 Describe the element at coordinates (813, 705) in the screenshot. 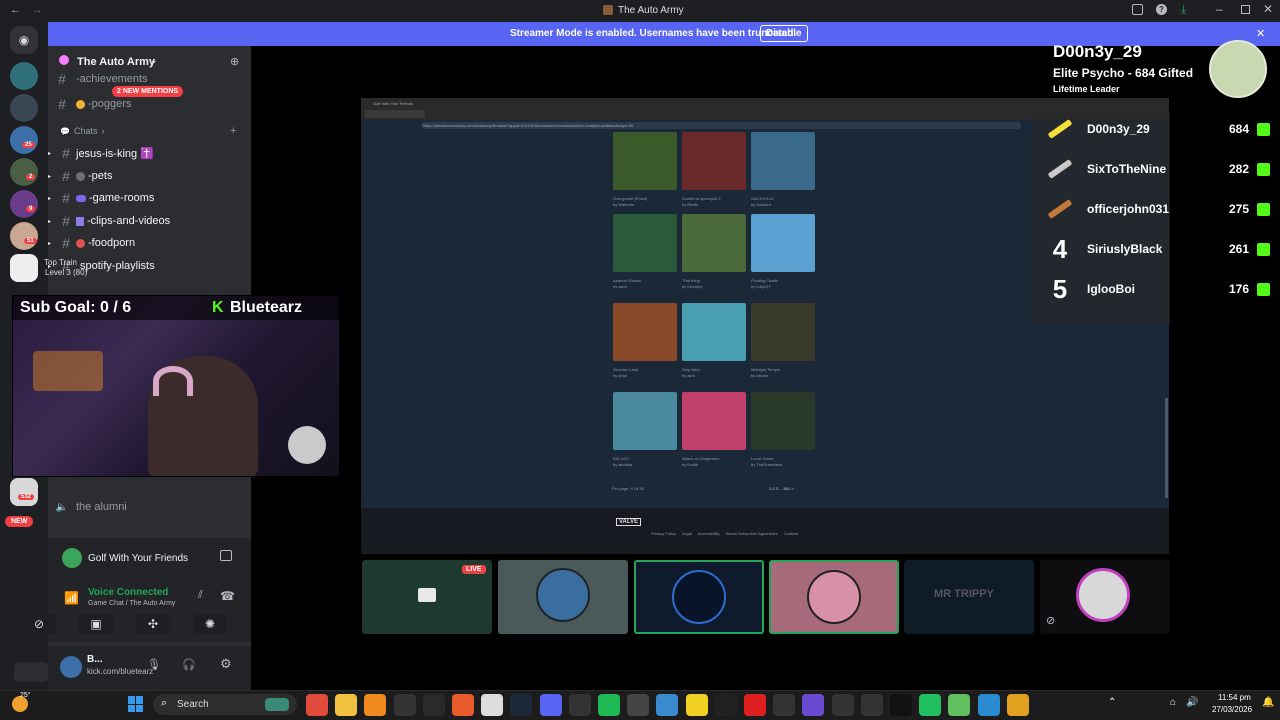

I see `proton-icon` at that location.